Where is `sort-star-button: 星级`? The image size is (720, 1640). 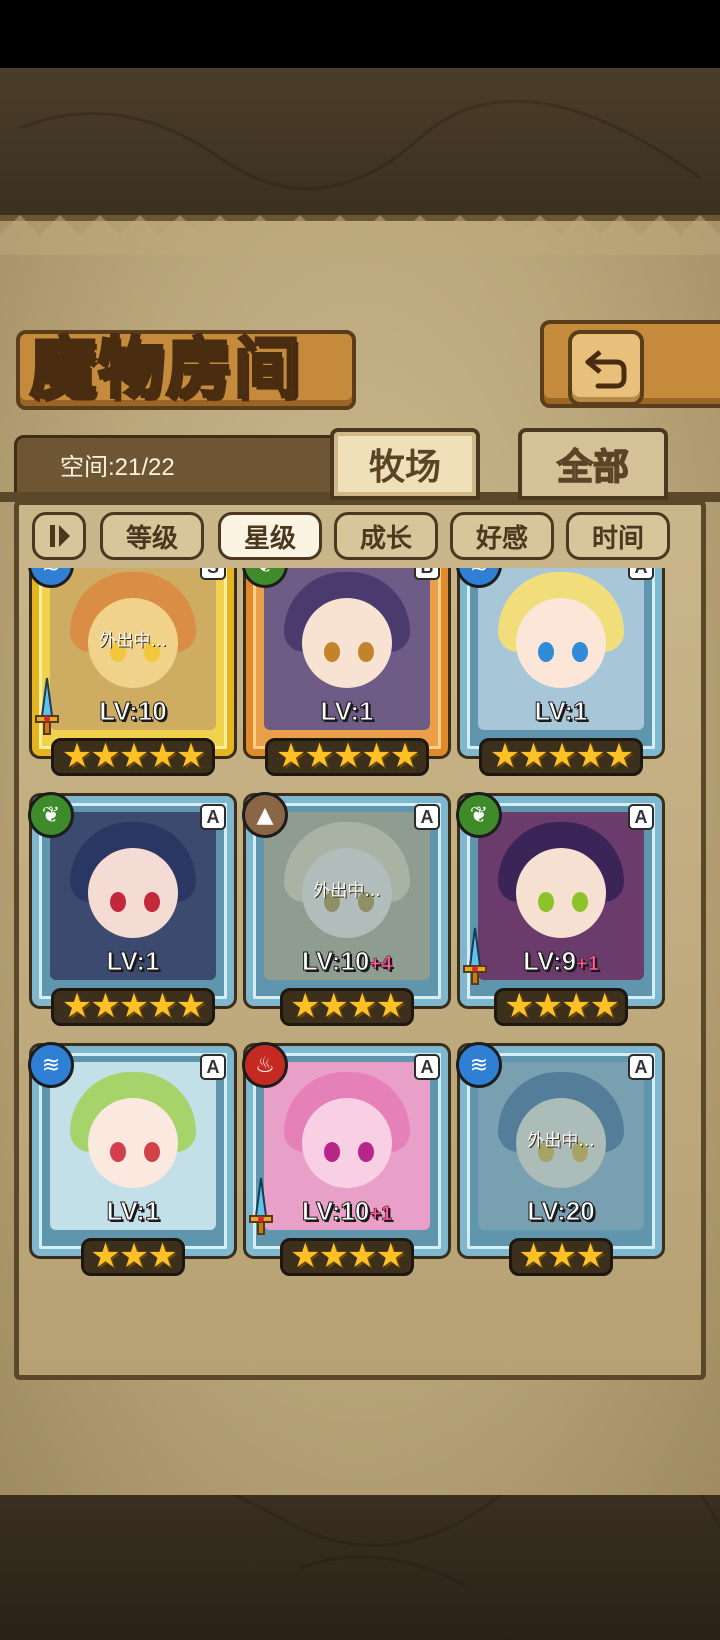
sort-star-button: 星级 is located at coordinates (270, 536).